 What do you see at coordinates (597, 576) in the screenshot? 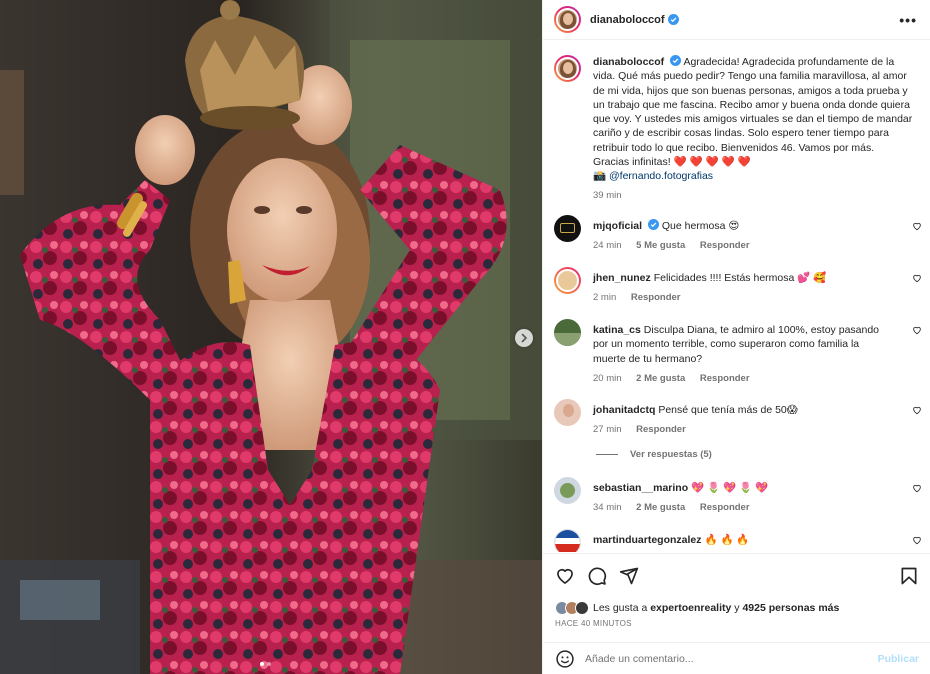
I see `comment-icon` at bounding box center [597, 576].